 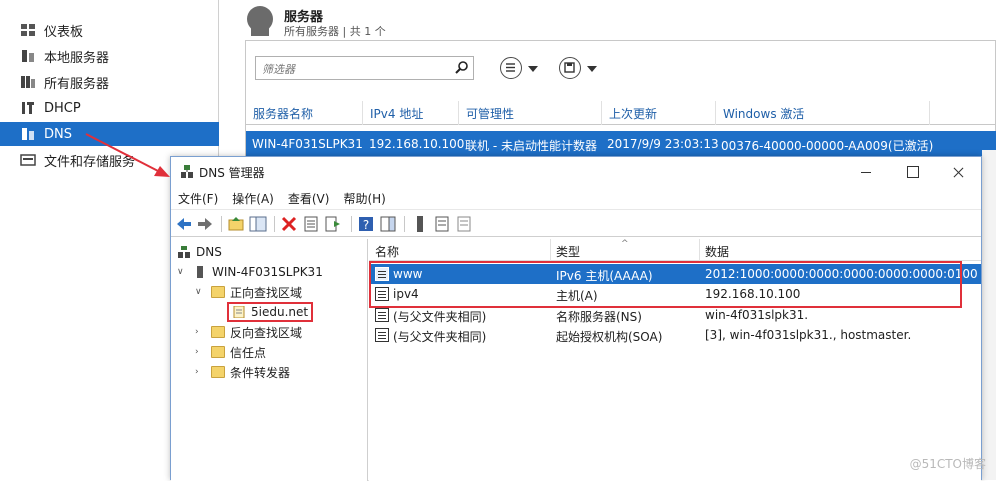 What do you see at coordinates (531, 146) in the screenshot?
I see `manageability-cell: 联机 - 未启动性能计数器` at bounding box center [531, 146].